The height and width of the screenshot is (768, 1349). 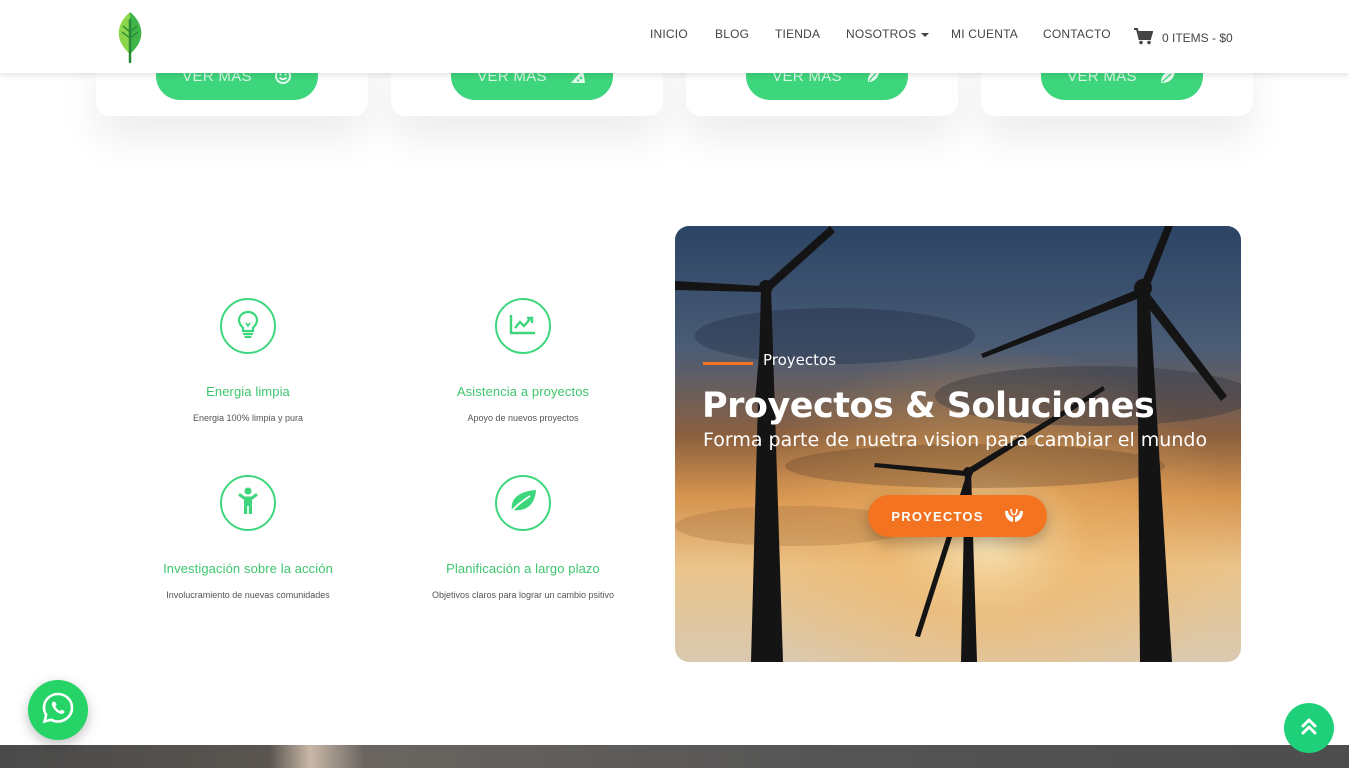 I want to click on feature-description: Apoyo de nuevos proyectos, so click(x=523, y=418).